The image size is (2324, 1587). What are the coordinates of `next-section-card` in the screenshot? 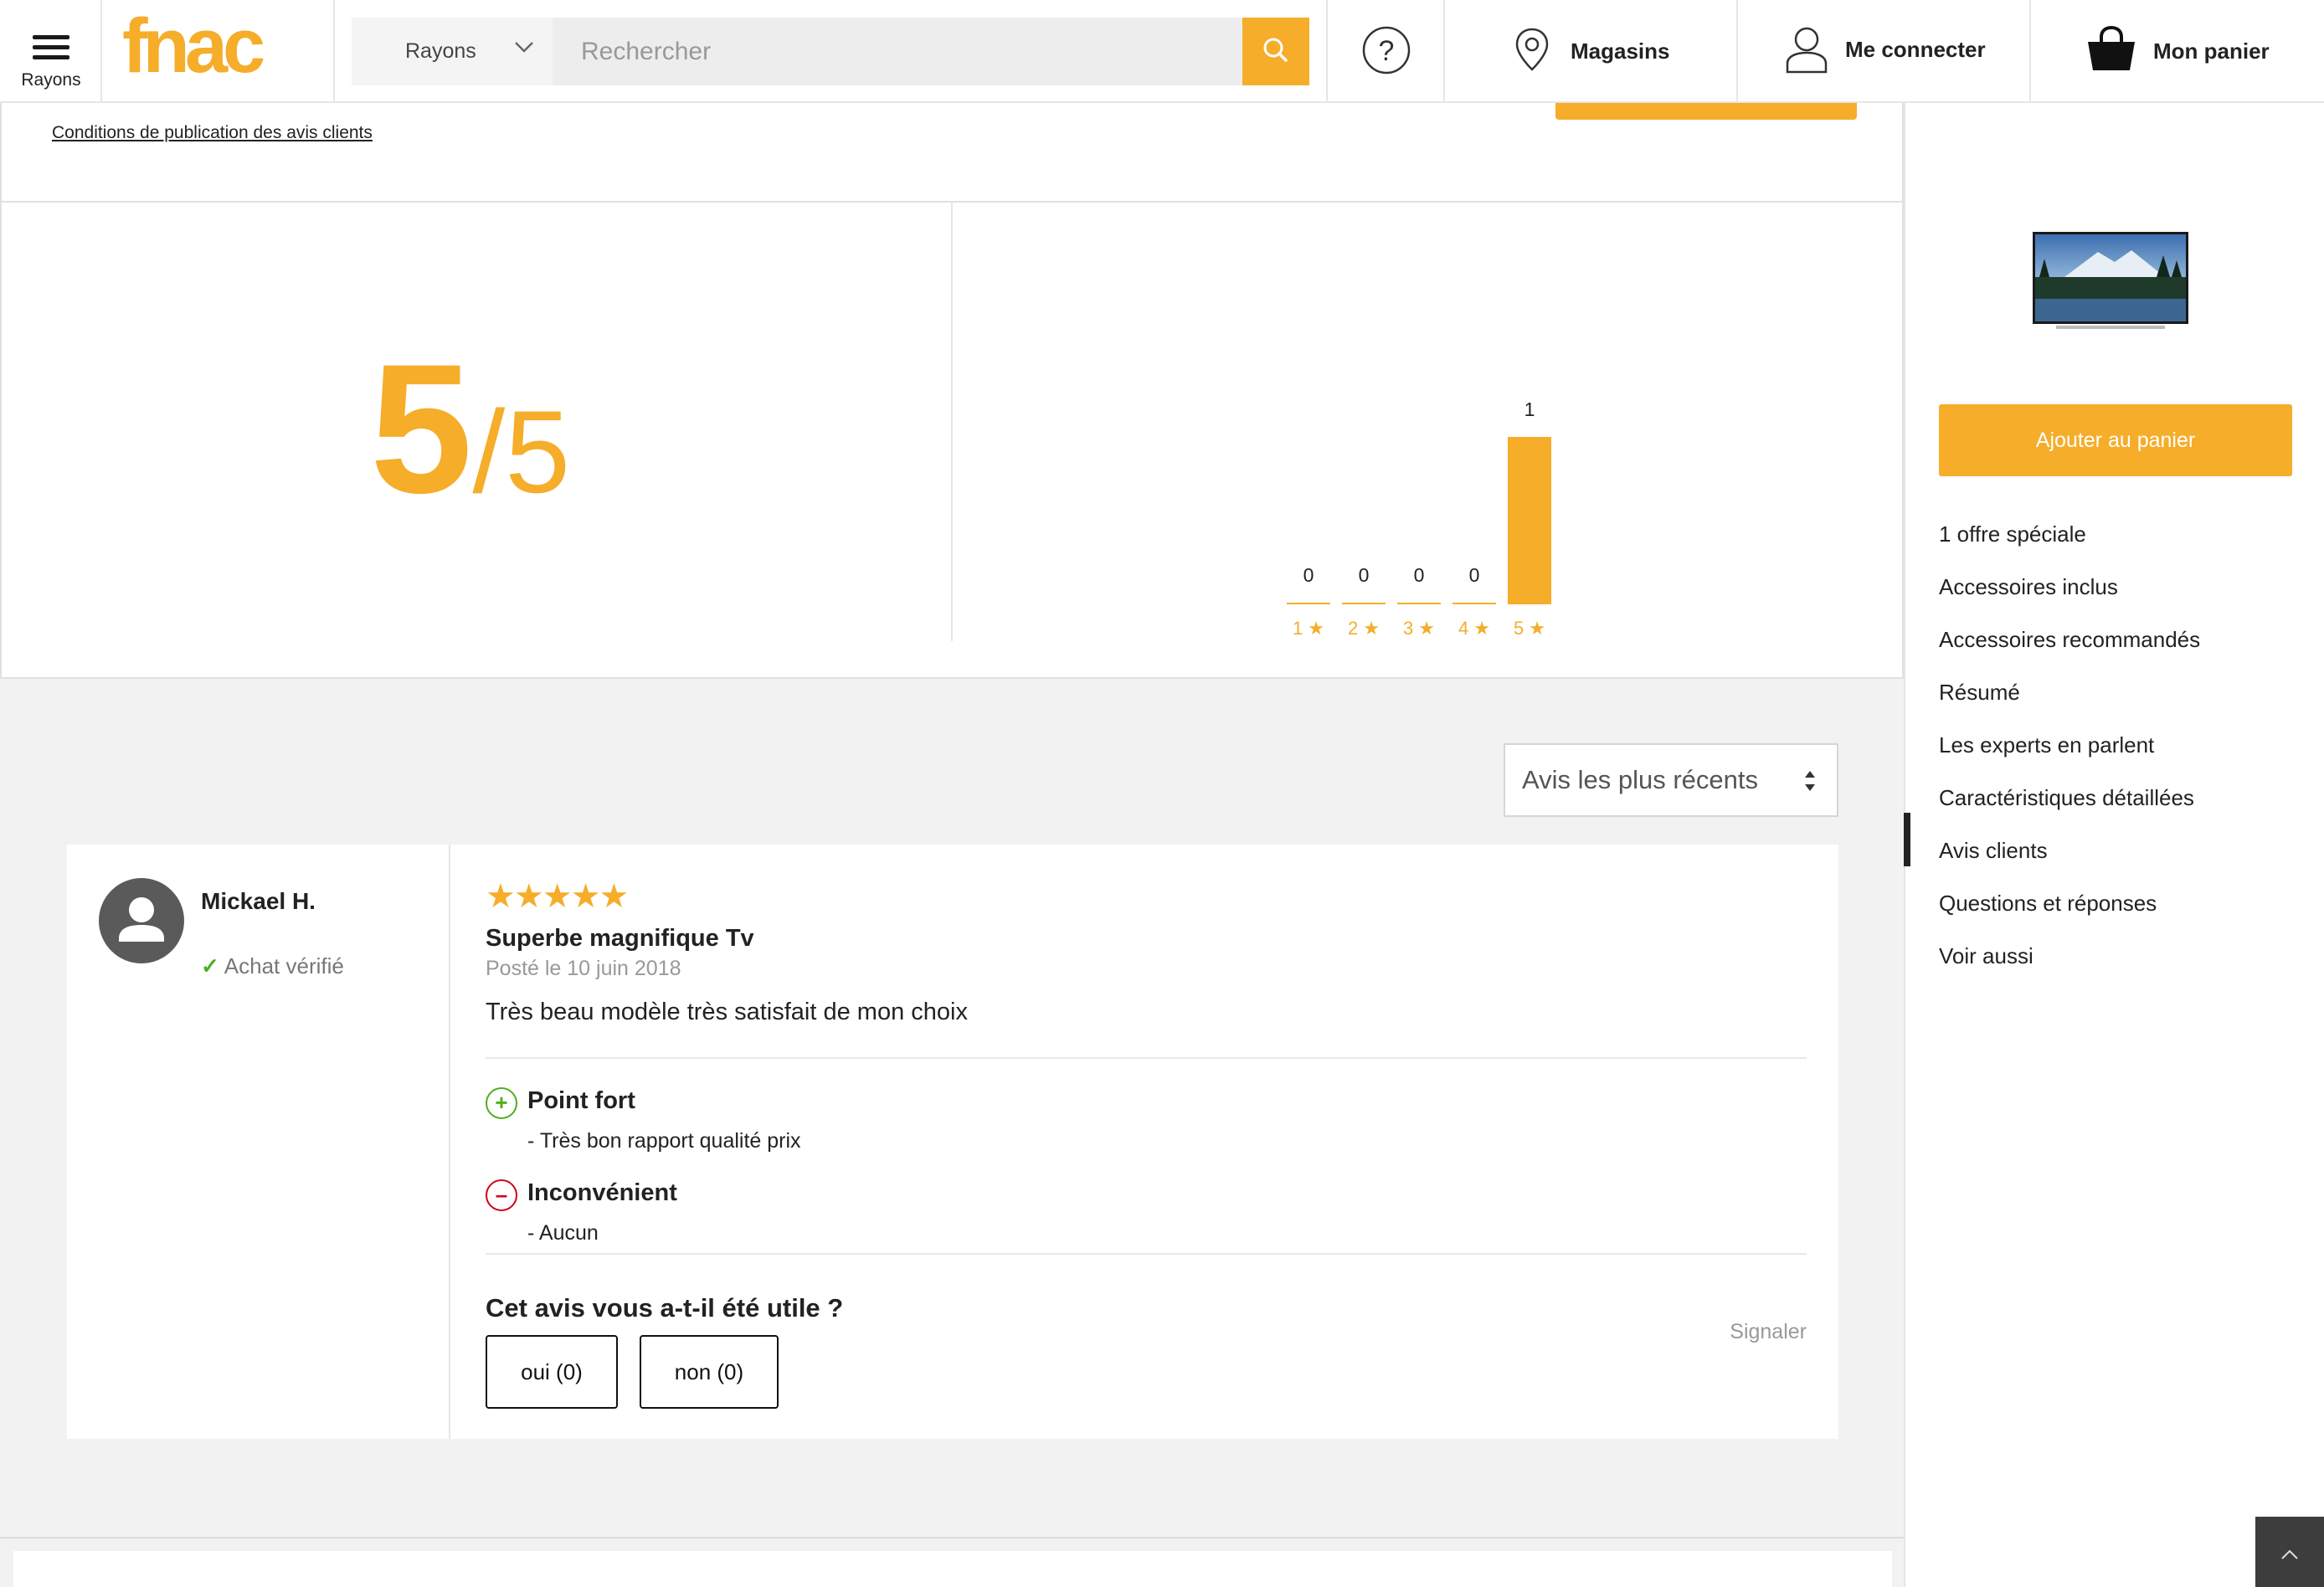 It's located at (953, 1569).